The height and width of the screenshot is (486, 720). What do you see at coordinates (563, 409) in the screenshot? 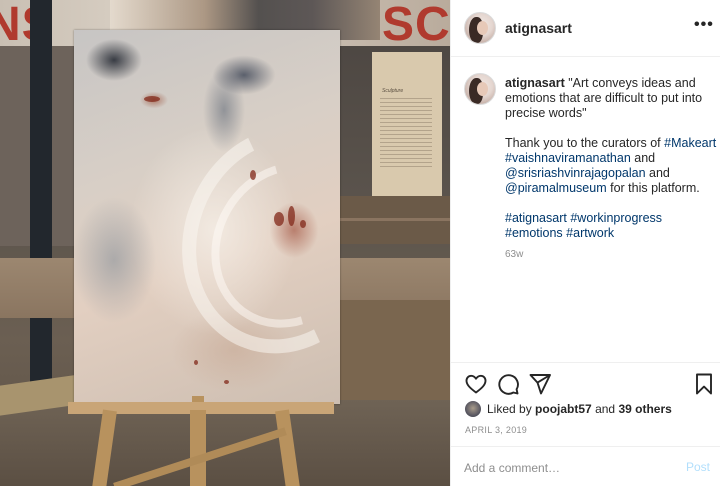
I see `liker-username: poojabt57` at bounding box center [563, 409].